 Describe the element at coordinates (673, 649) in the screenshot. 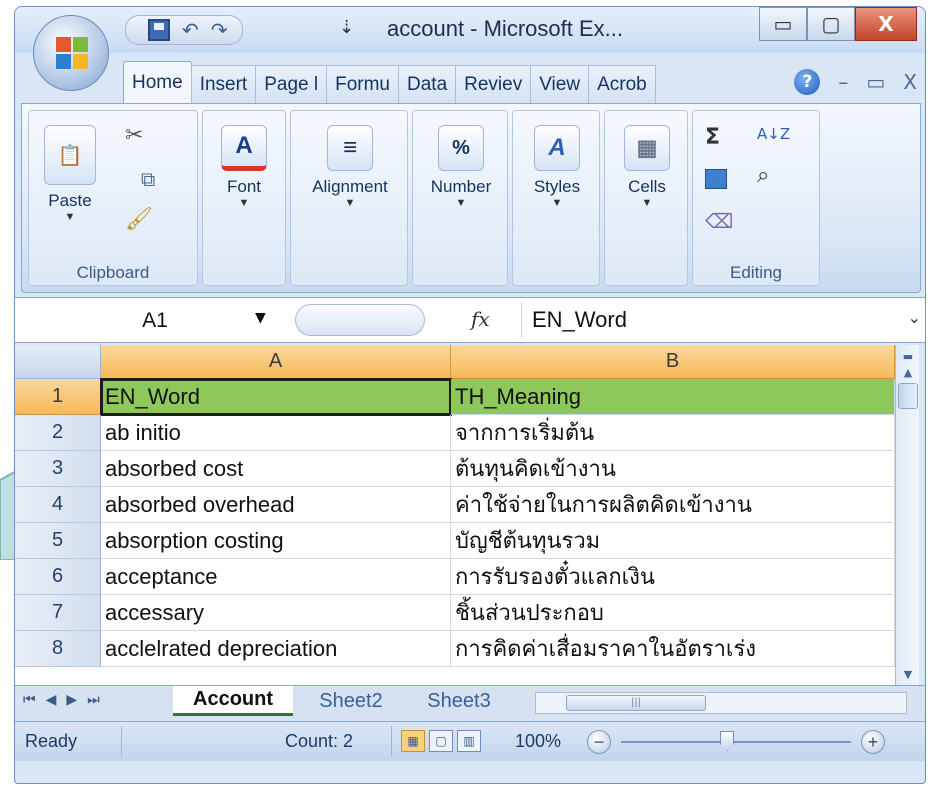

I see `cell-b8: การคิดค่าเสื่อมราคาในอัตราเร่ง` at that location.